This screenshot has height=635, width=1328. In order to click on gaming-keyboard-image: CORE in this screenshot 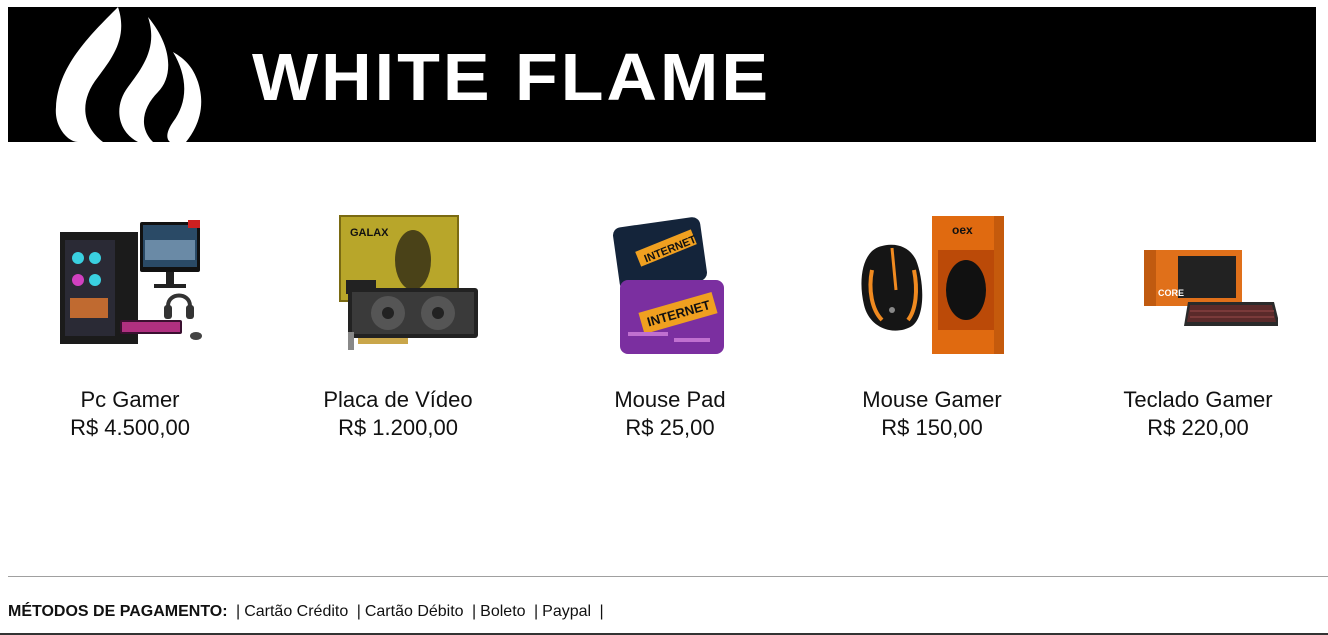, I will do `click(1198, 285)`.